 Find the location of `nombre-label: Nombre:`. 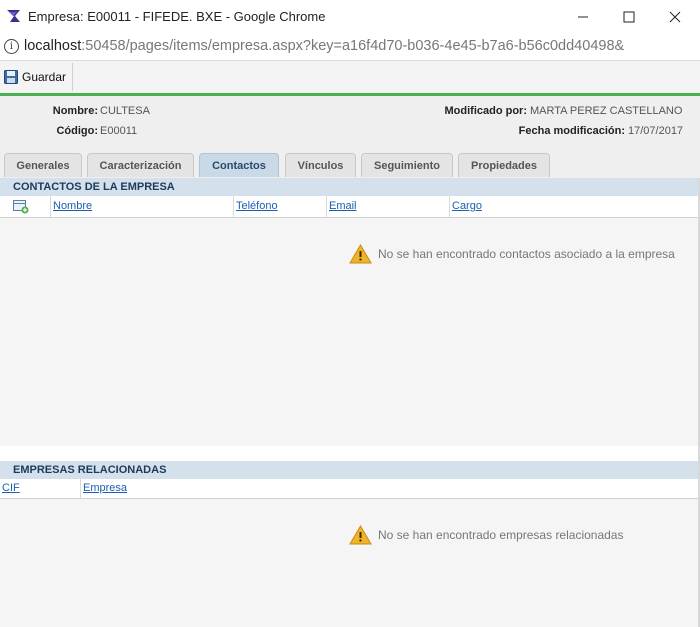

nombre-label: Nombre: is located at coordinates (75, 111).